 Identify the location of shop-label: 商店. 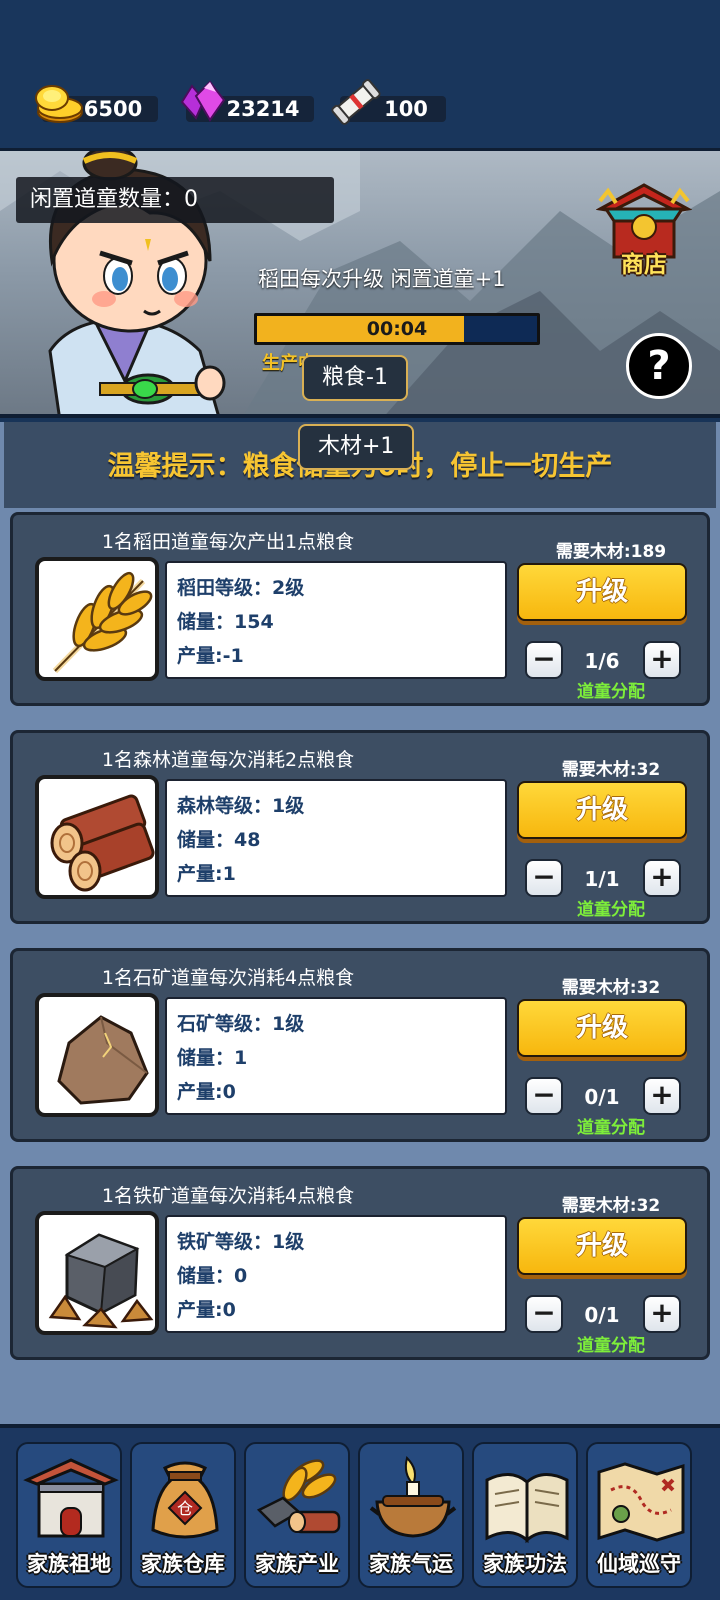
(644, 265).